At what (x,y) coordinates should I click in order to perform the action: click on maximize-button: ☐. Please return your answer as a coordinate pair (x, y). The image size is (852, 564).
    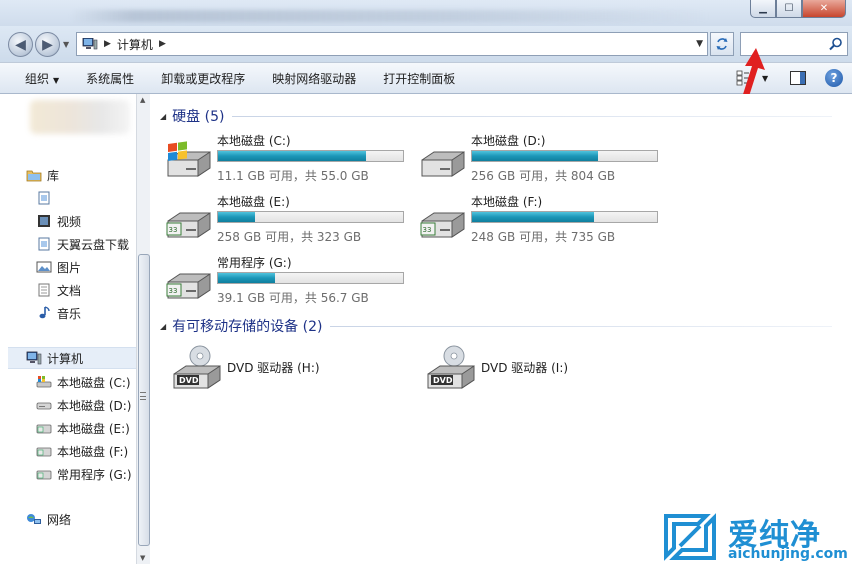
    Looking at the image, I should click on (789, 9).